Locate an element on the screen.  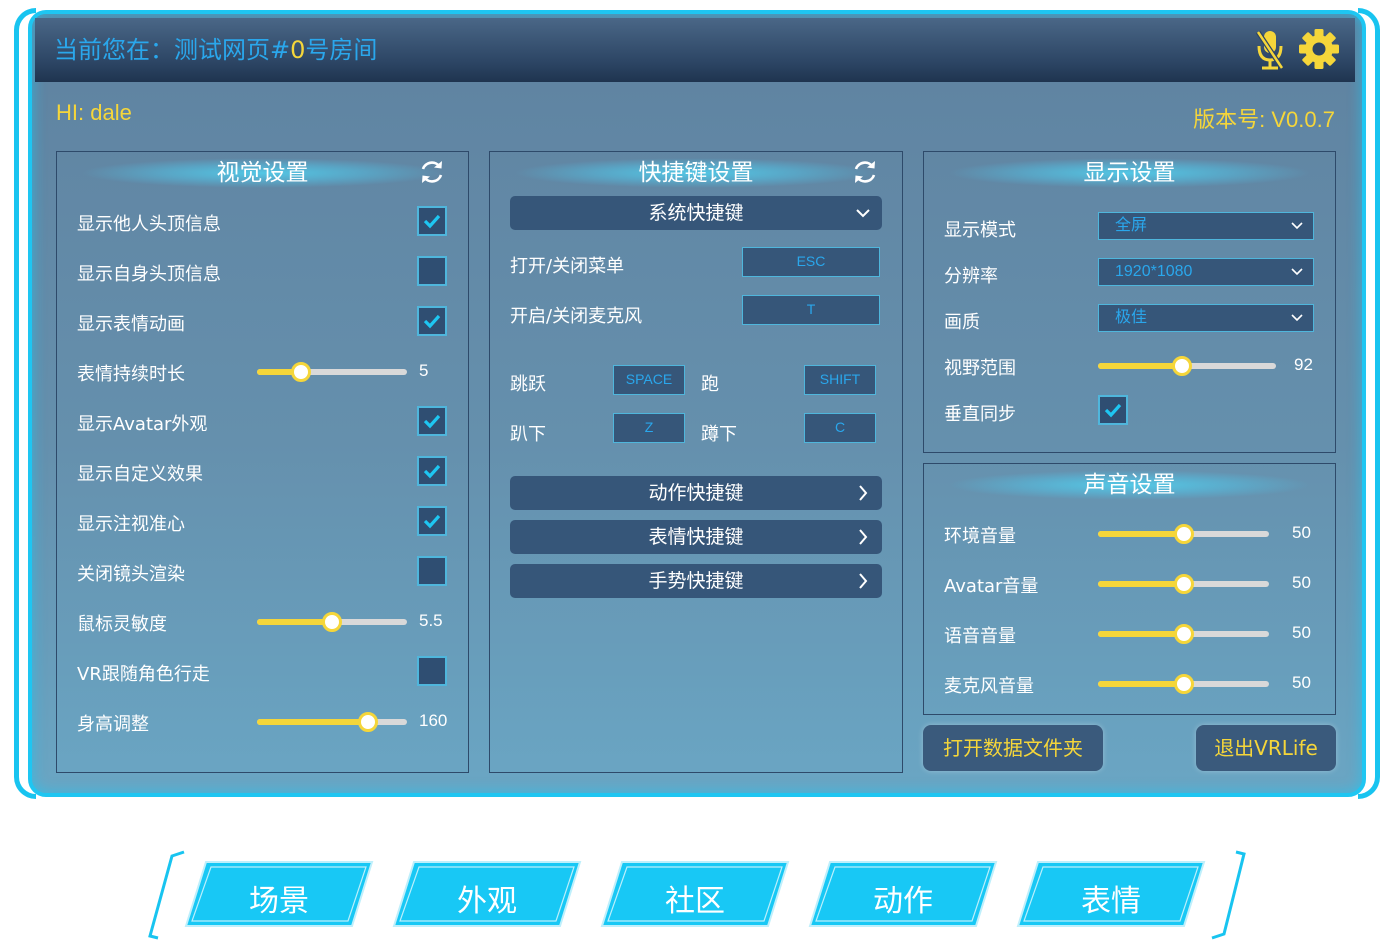
visual-setting-label: 鼠标灵敏度 is located at coordinates (122, 624).